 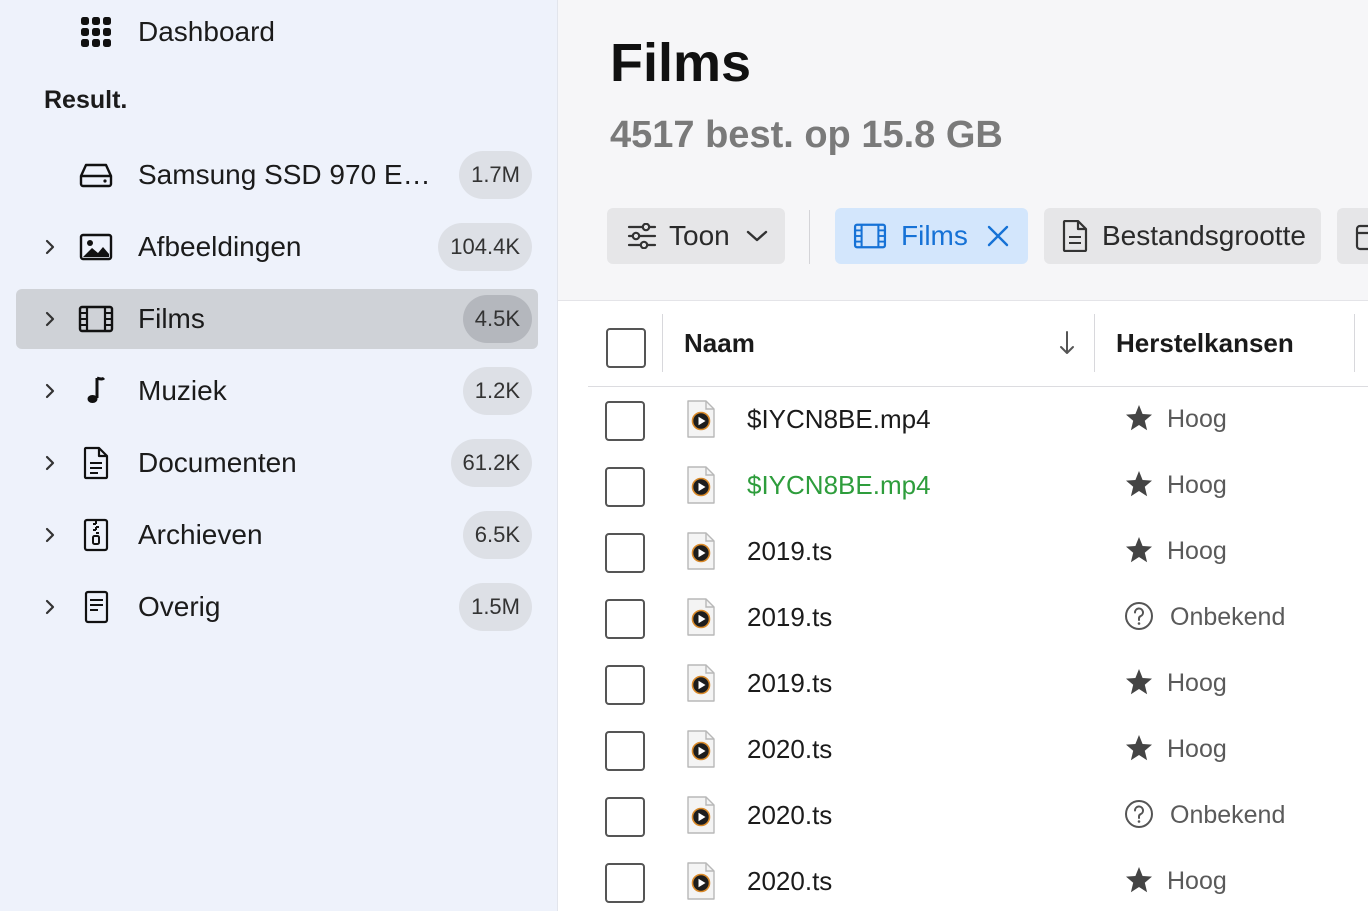 What do you see at coordinates (495, 607) in the screenshot?
I see `count-badge: 1.5M` at bounding box center [495, 607].